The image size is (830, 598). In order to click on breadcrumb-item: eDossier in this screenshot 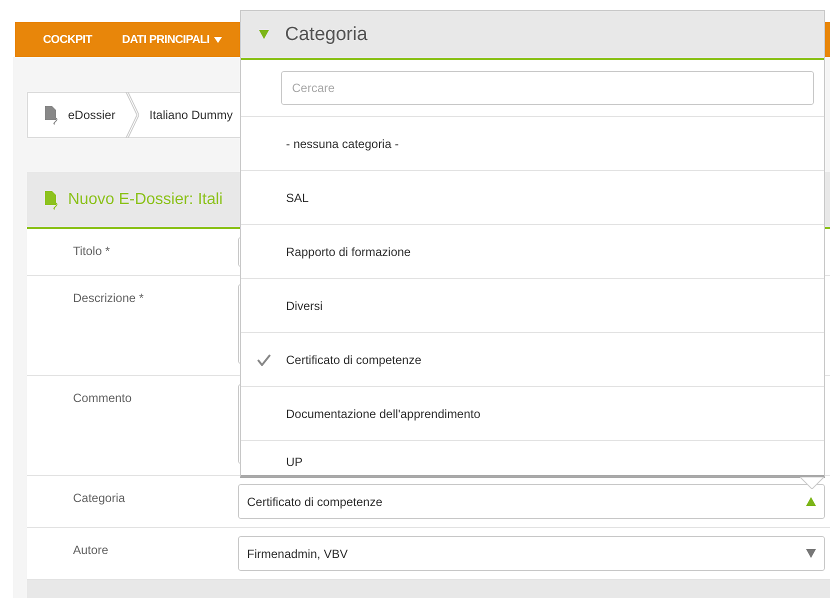, I will do `click(92, 115)`.